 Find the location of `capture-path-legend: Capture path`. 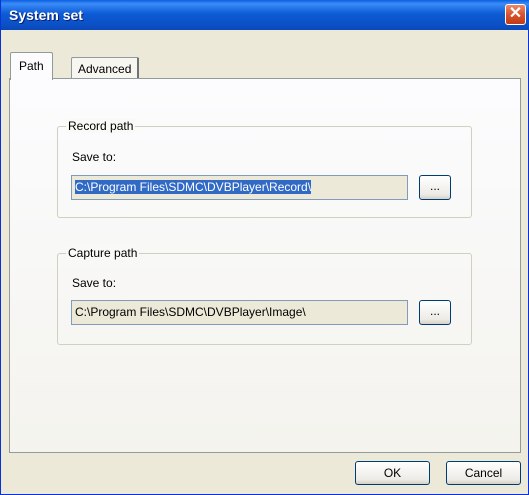

capture-path-legend: Capture path is located at coordinates (103, 253).